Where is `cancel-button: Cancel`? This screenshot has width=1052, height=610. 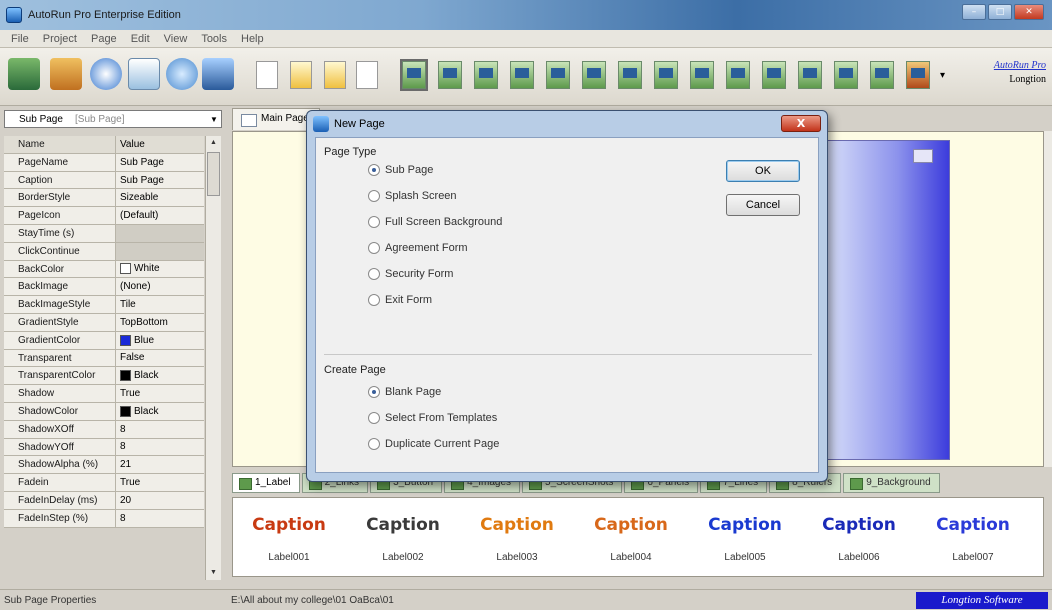
cancel-button: Cancel is located at coordinates (763, 205).